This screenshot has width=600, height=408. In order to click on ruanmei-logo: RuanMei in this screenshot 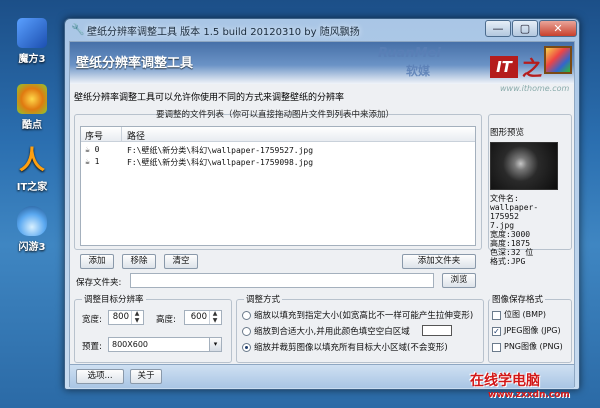, I will do `click(409, 53)`.